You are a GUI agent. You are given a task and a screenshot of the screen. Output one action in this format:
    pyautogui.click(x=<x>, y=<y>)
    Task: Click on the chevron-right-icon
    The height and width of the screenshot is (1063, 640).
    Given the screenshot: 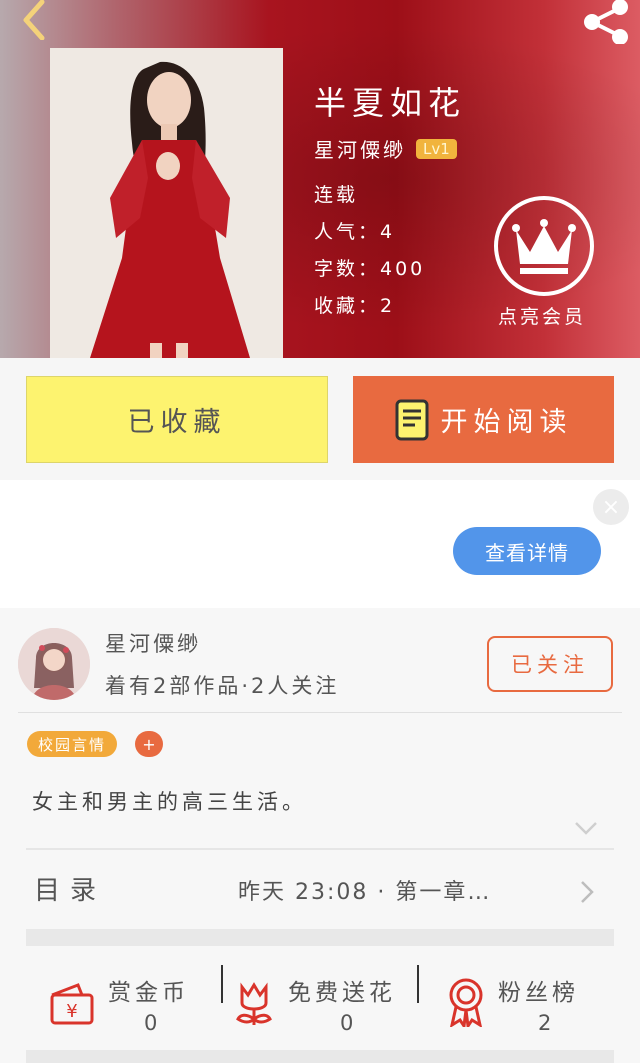 What is the action you would take?
    pyautogui.click(x=587, y=892)
    